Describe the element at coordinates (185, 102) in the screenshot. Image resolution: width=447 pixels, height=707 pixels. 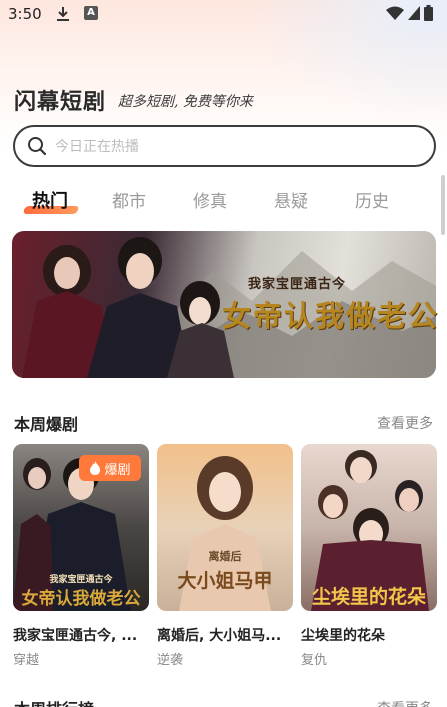
I see `app-slogan: 超多短剧, 免费等你来` at that location.